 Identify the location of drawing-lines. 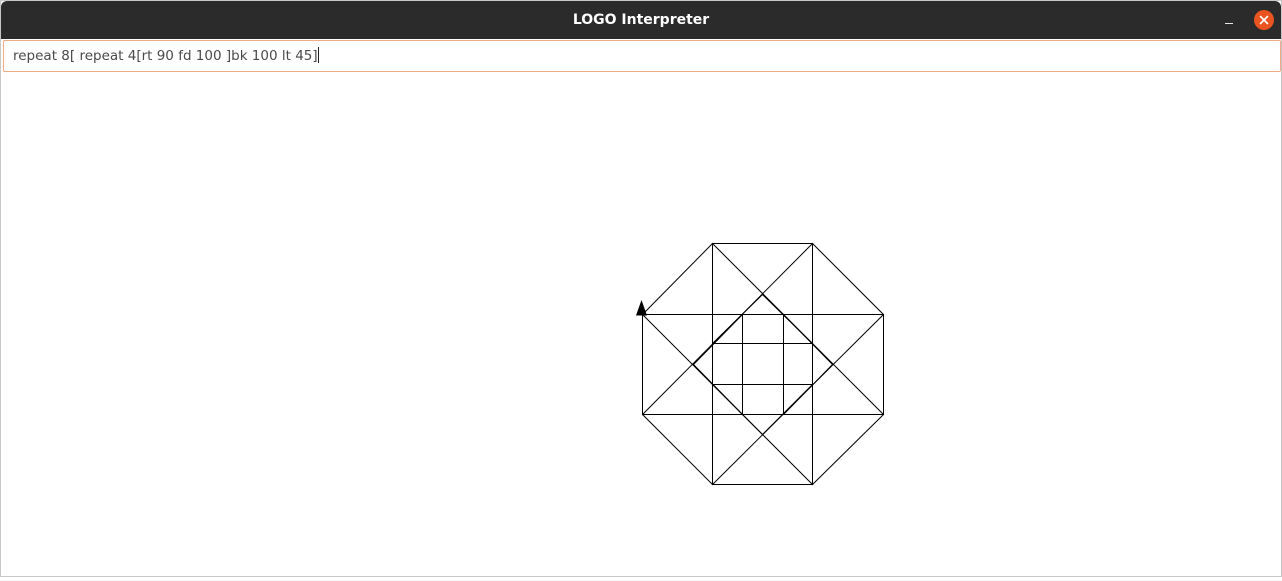
(763, 364).